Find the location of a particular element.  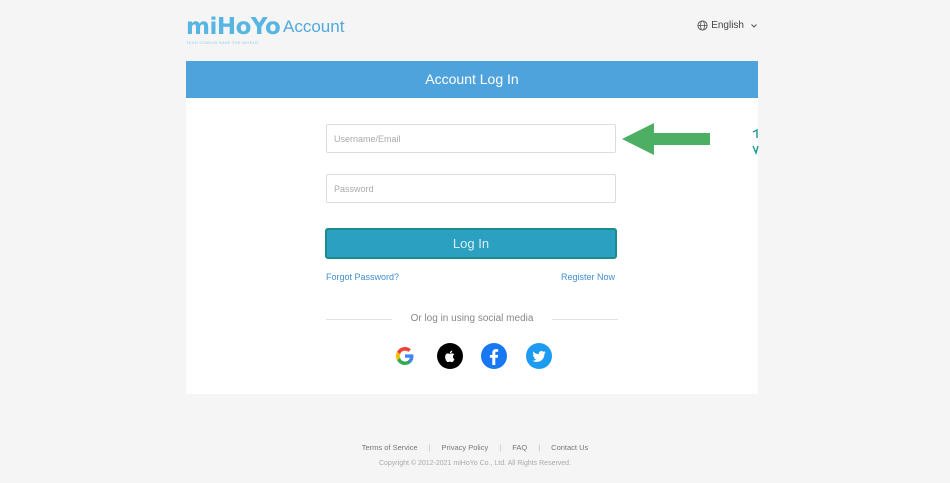

globe-icon is located at coordinates (702, 25).